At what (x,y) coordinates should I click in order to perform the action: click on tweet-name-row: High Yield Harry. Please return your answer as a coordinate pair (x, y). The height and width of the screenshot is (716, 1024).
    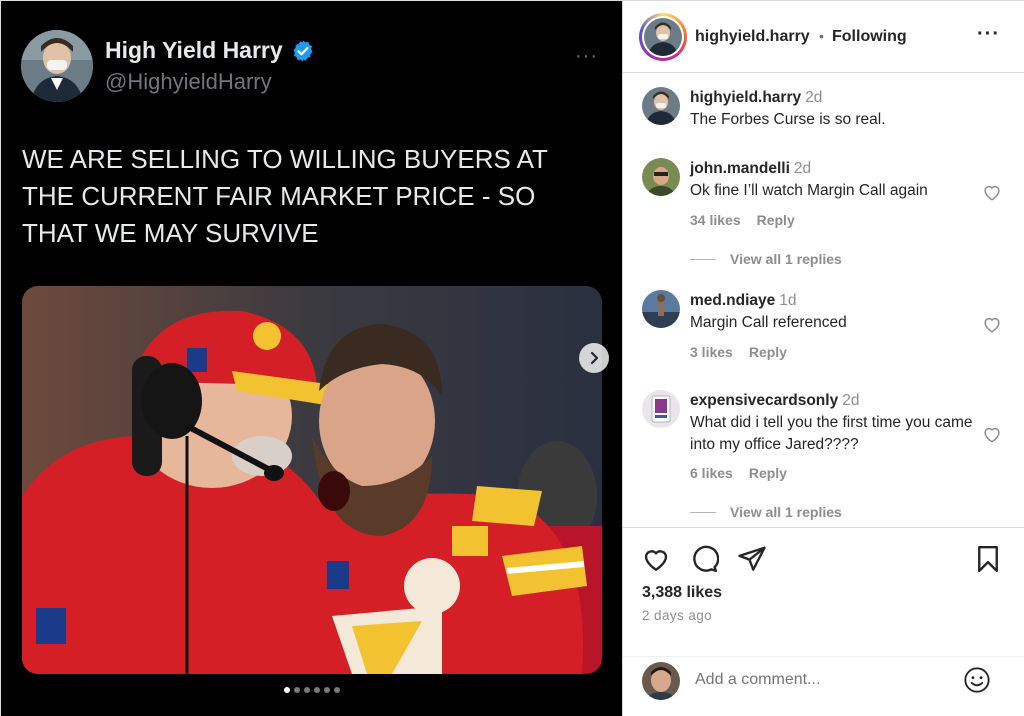
    Looking at the image, I should click on (210, 50).